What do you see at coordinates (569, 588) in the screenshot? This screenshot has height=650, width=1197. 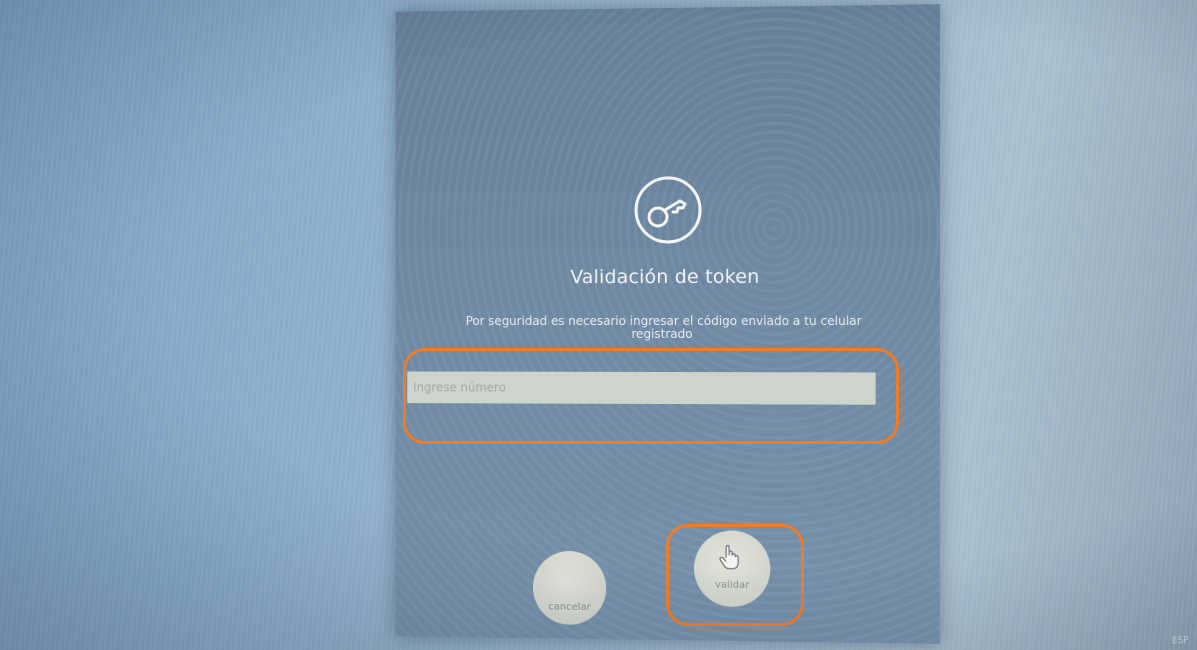 I see `cancel-button: cancelar` at bounding box center [569, 588].